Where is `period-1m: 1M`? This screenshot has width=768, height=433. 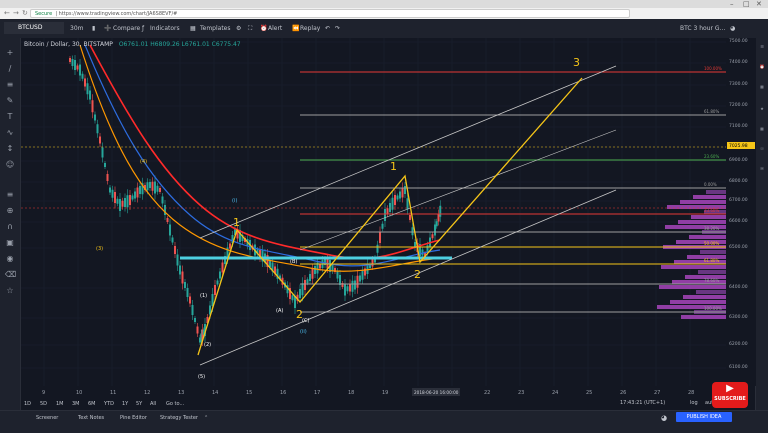 period-1m: 1M is located at coordinates (60, 404).